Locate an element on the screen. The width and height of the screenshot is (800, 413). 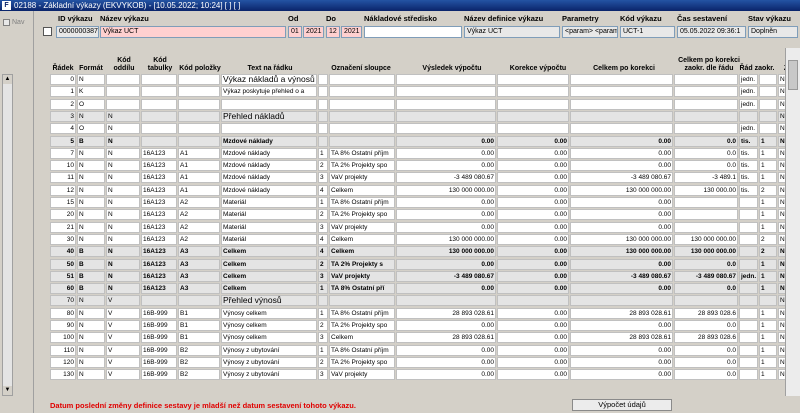
cell-p: A2 is located at coordinates (199, 215).